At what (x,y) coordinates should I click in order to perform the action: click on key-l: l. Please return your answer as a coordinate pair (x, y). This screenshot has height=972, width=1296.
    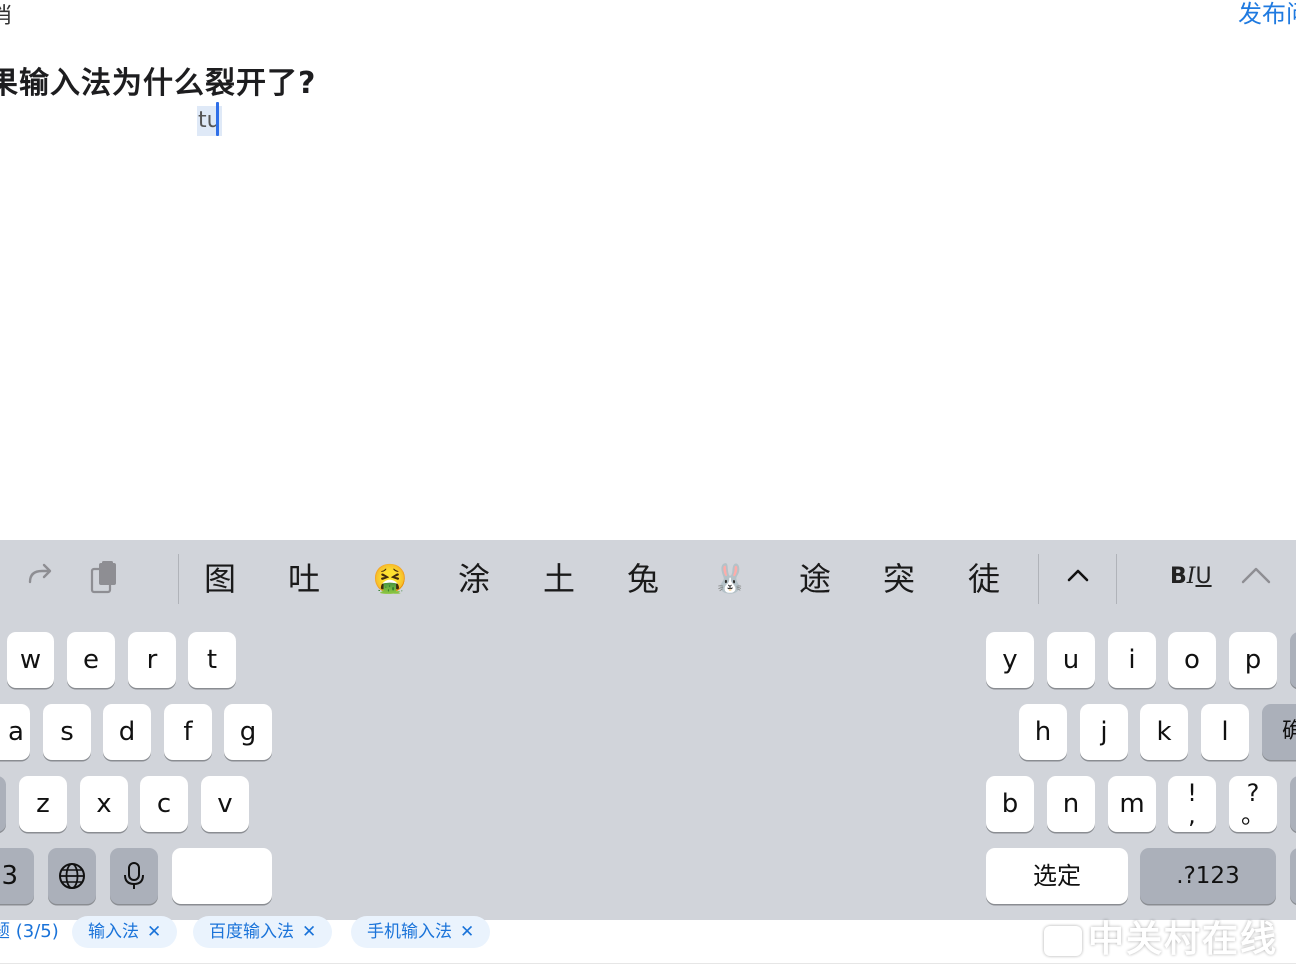
    Looking at the image, I should click on (1225, 732).